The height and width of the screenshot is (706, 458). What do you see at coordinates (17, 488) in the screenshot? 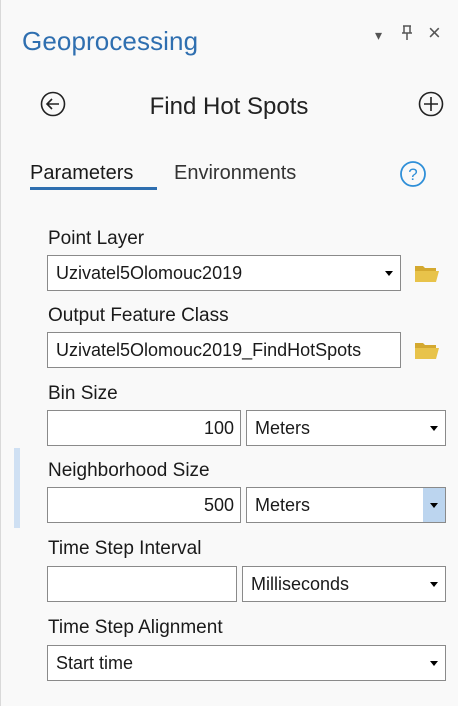
I see `selected-parameter-bar` at bounding box center [17, 488].